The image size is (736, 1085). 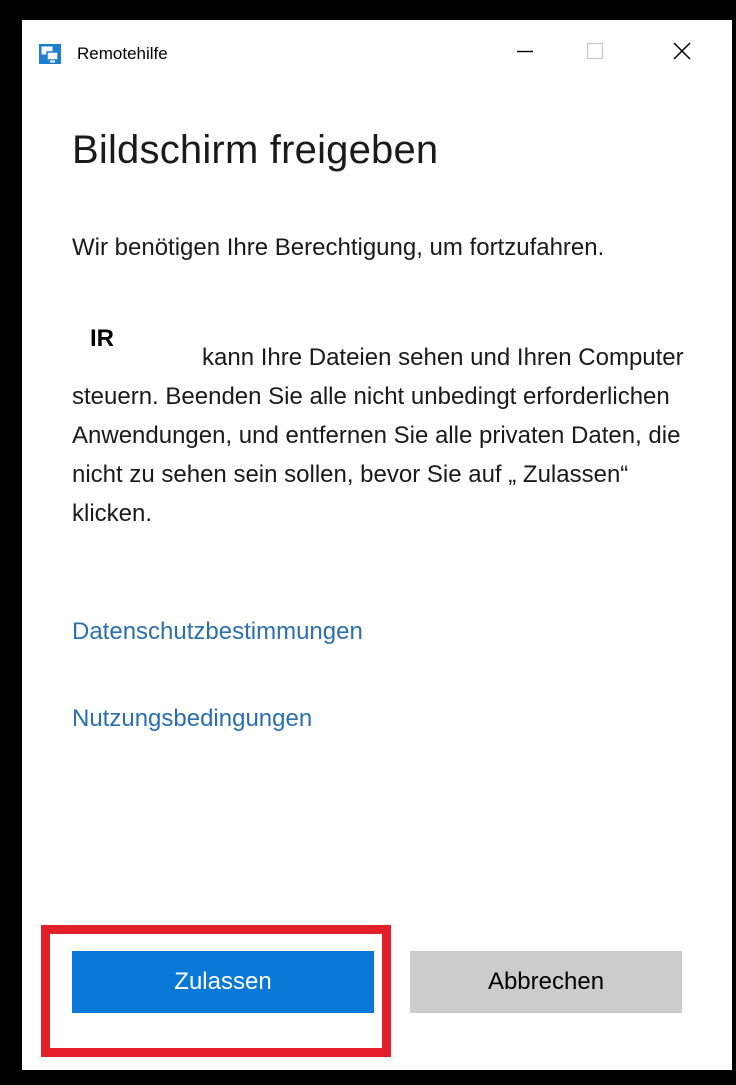 What do you see at coordinates (192, 719) in the screenshot?
I see `terms-link: Nutzungsbedingungen` at bounding box center [192, 719].